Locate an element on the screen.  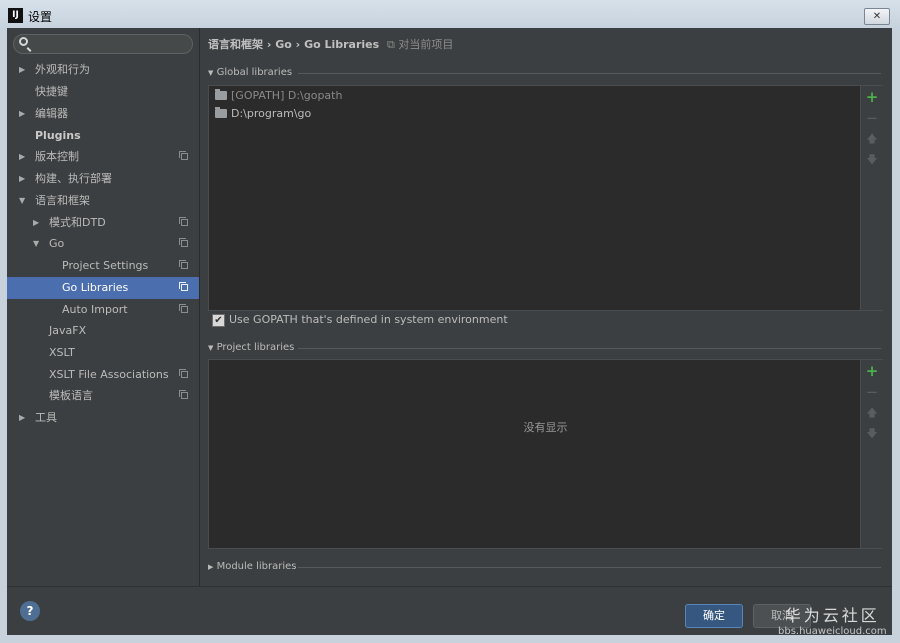
breadcrumb: 语言和框架 › Go › Go Libraries ⧉ 对当前项目 is located at coordinates (330, 44).